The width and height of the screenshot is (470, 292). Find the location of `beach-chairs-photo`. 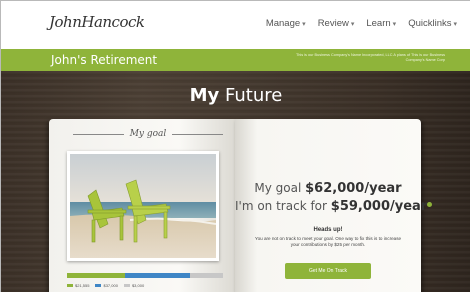

beach-chairs-photo is located at coordinates (143, 206).